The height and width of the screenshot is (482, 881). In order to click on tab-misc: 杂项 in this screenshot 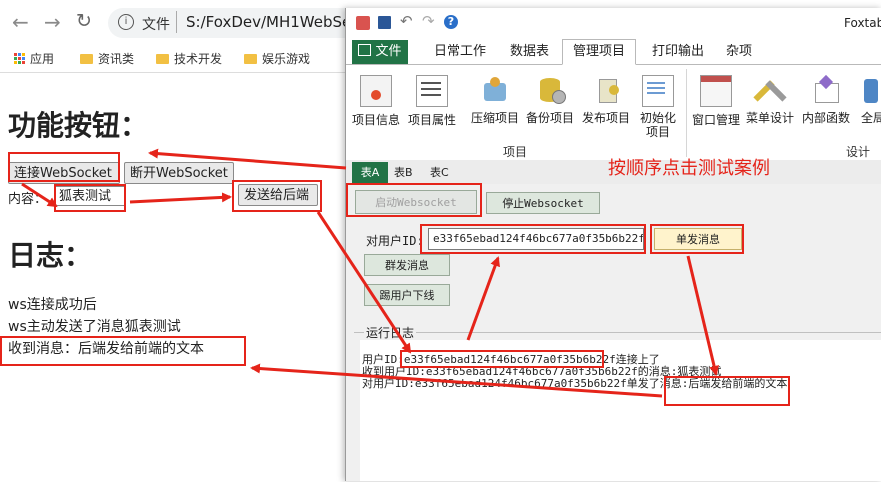, I will do `click(739, 52)`.